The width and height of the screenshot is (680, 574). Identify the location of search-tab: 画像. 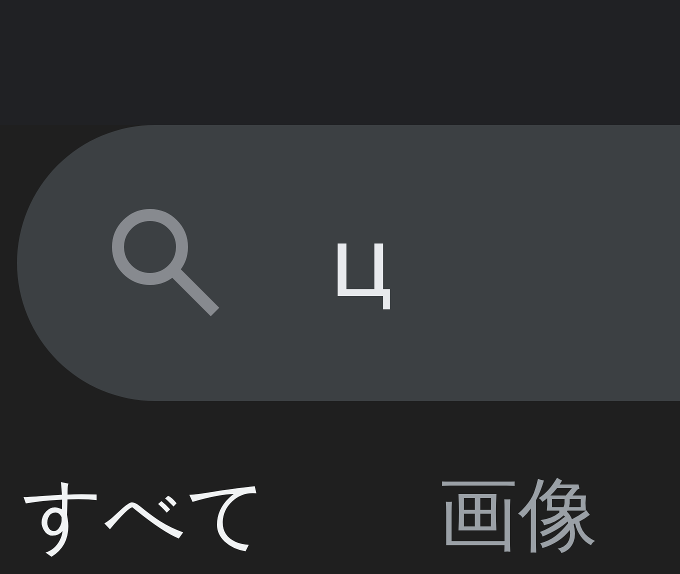
(518, 515).